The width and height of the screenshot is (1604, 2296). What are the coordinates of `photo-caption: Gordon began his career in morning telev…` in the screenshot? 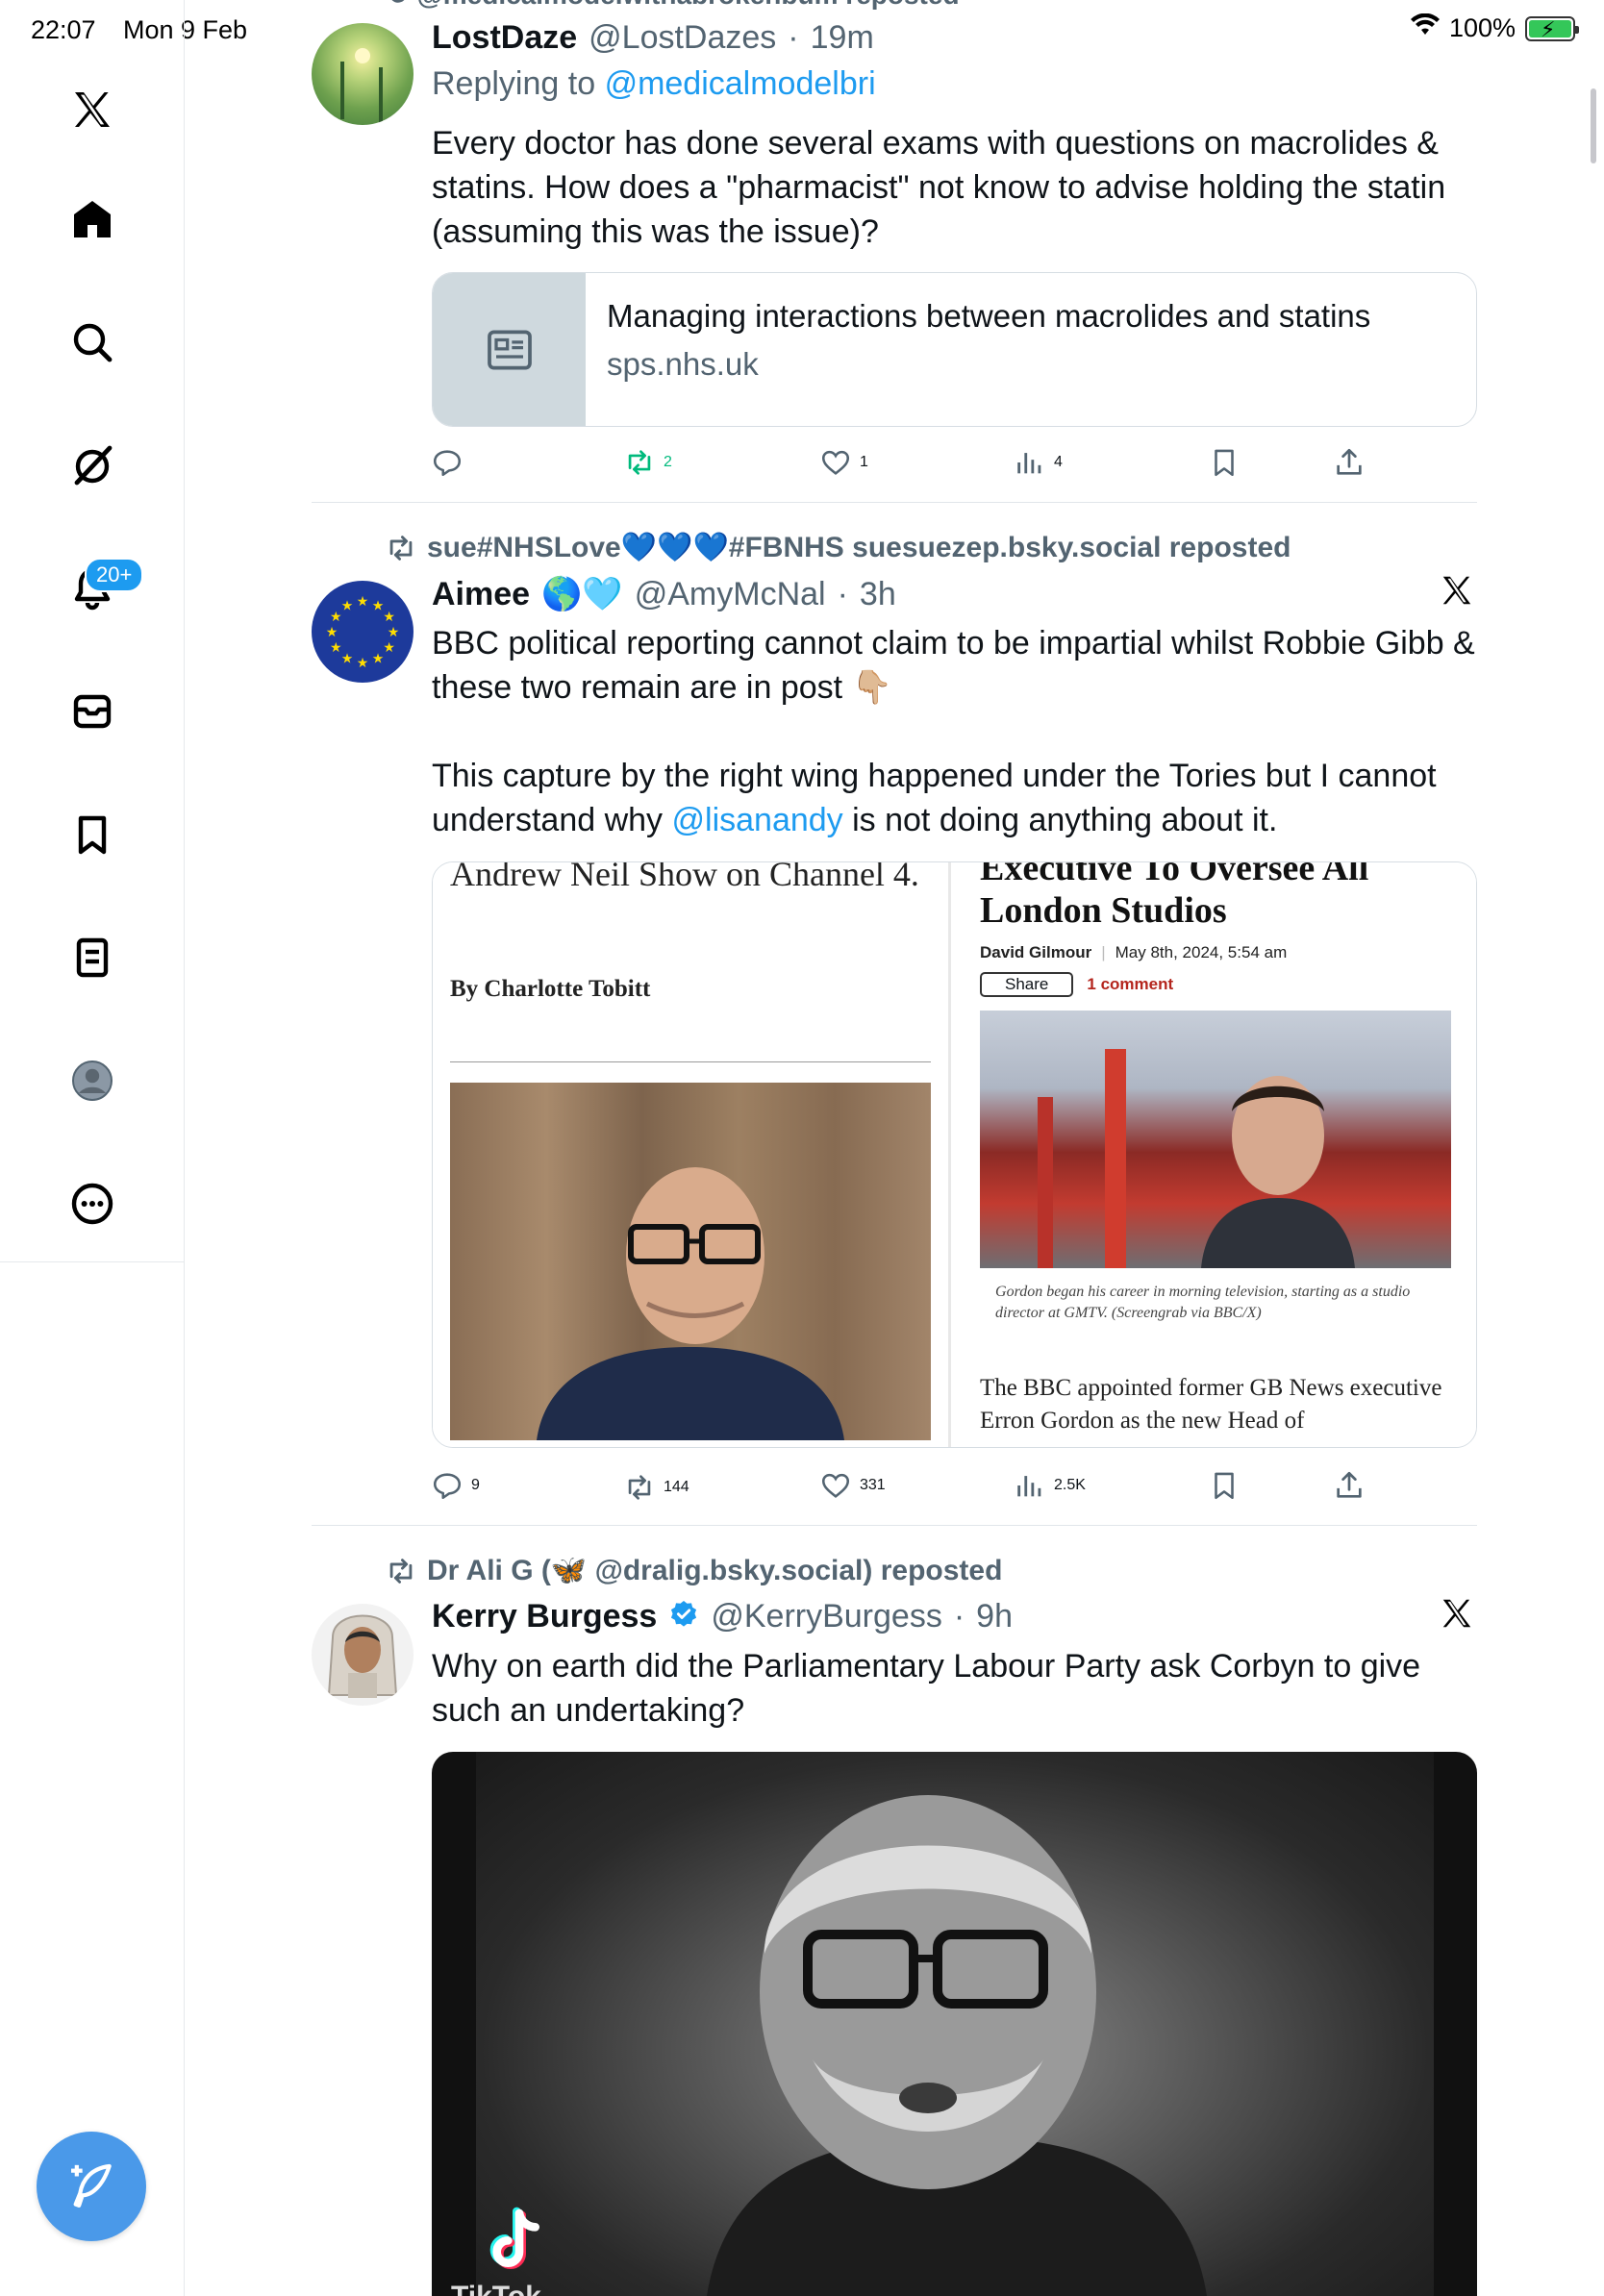 It's located at (1203, 1302).